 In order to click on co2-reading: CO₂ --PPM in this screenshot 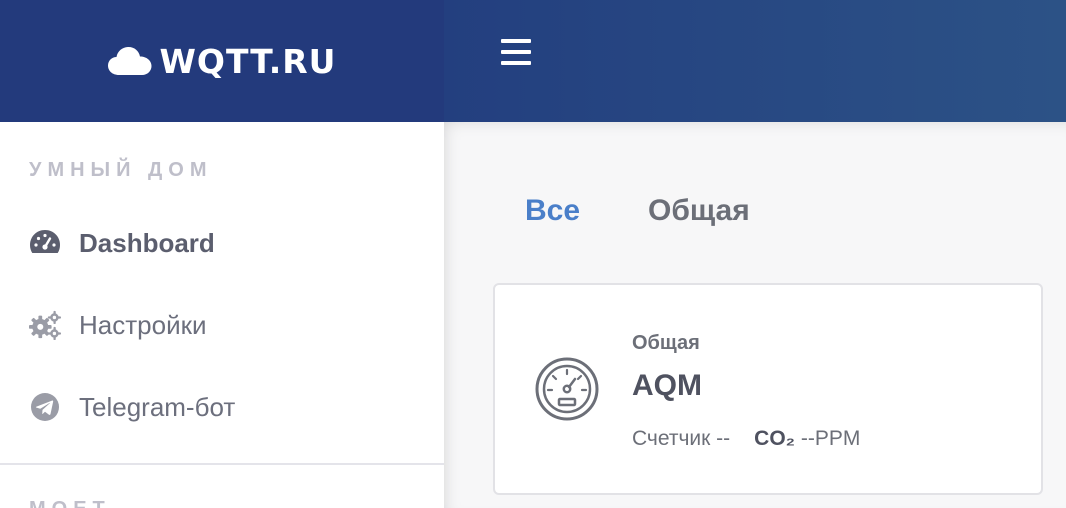, I will do `click(807, 439)`.